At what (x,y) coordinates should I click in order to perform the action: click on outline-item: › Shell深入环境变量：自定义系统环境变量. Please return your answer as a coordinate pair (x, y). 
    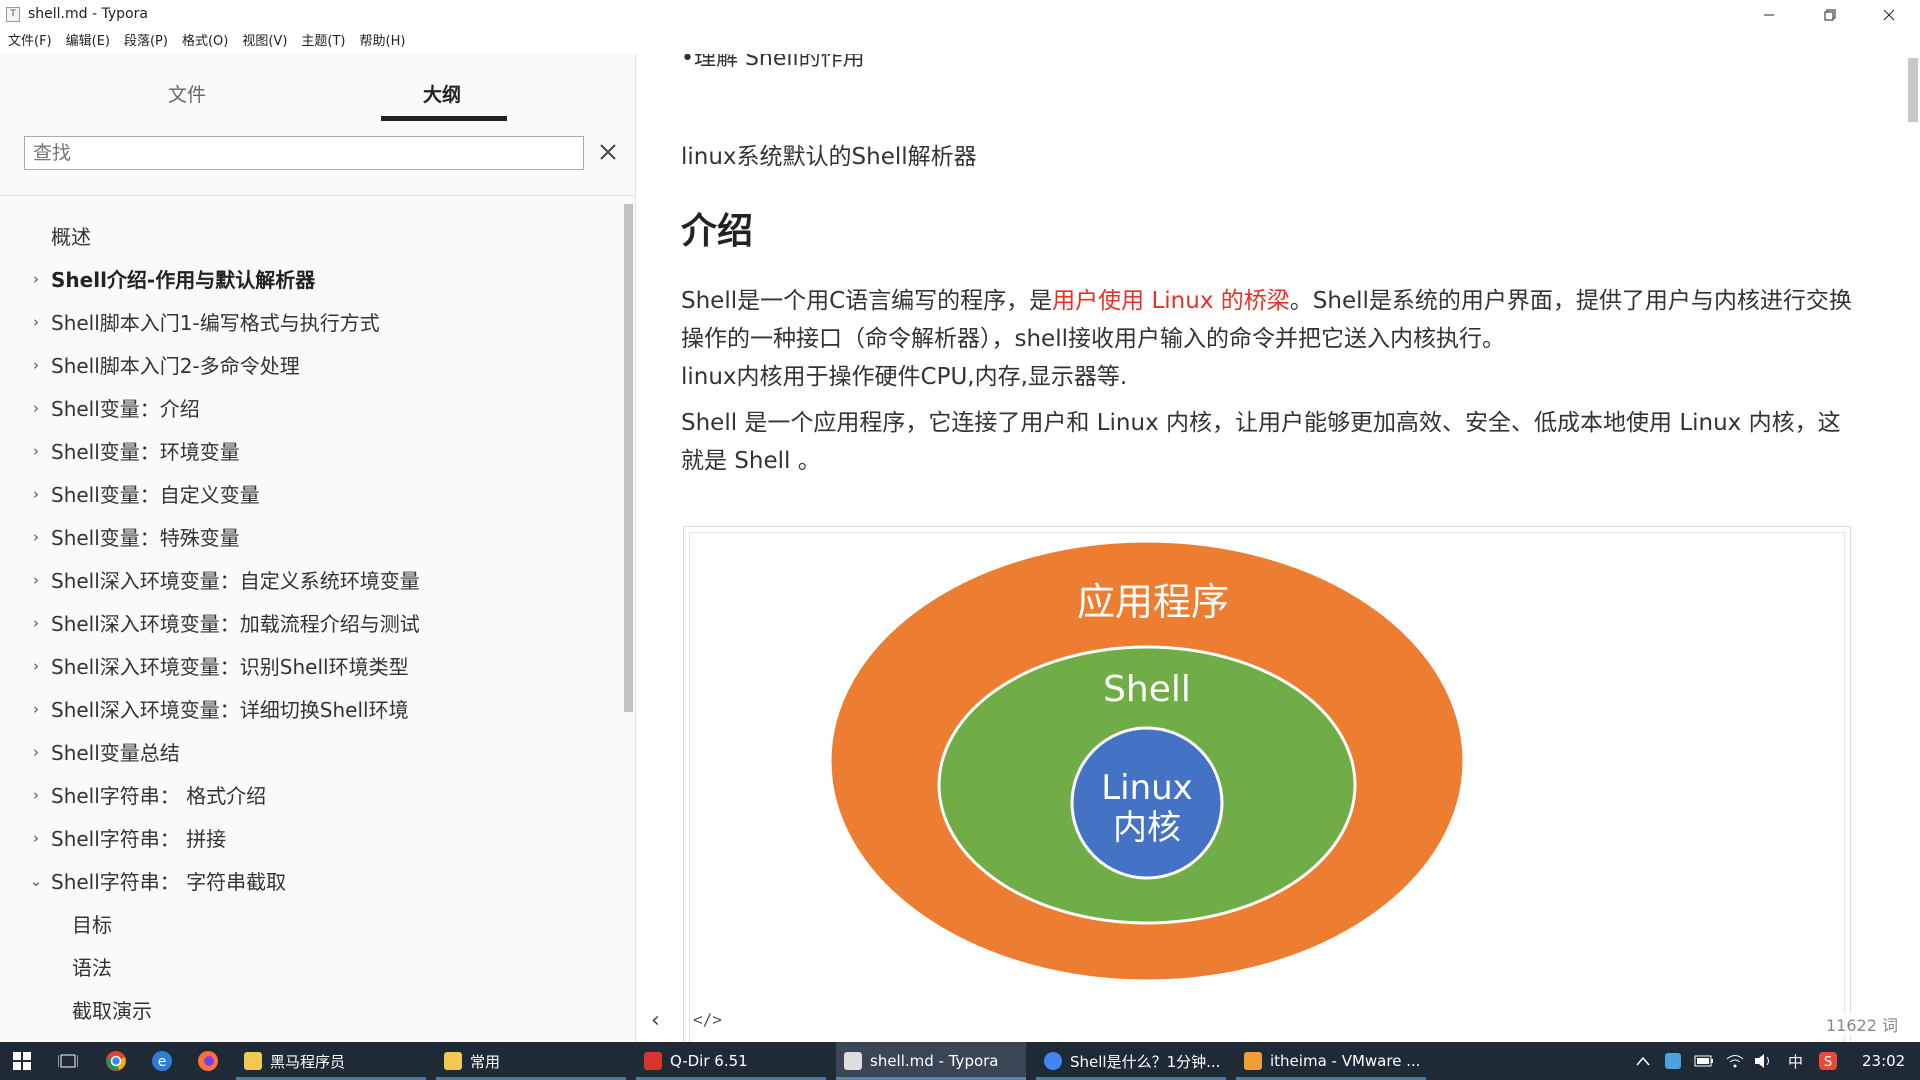
    Looking at the image, I should click on (310, 579).